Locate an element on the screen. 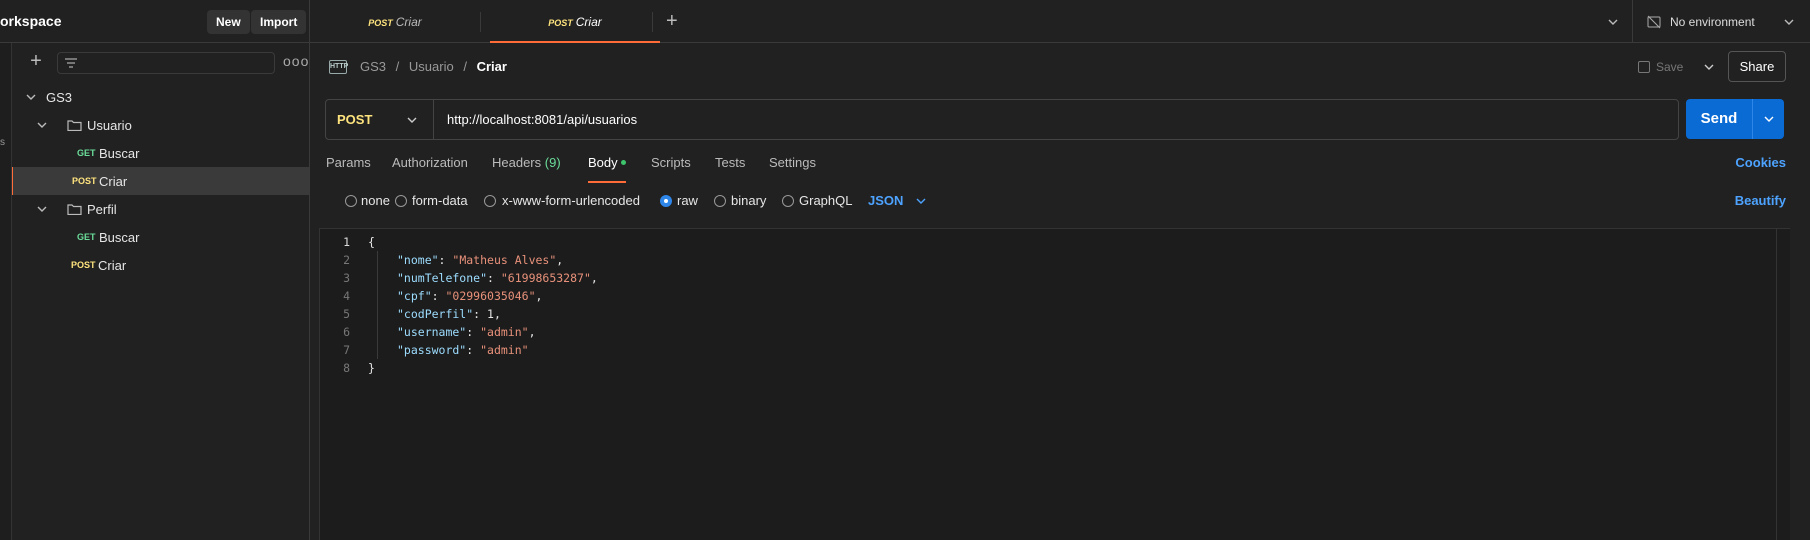 The image size is (1810, 540). line-number: 4 is located at coordinates (346, 296).